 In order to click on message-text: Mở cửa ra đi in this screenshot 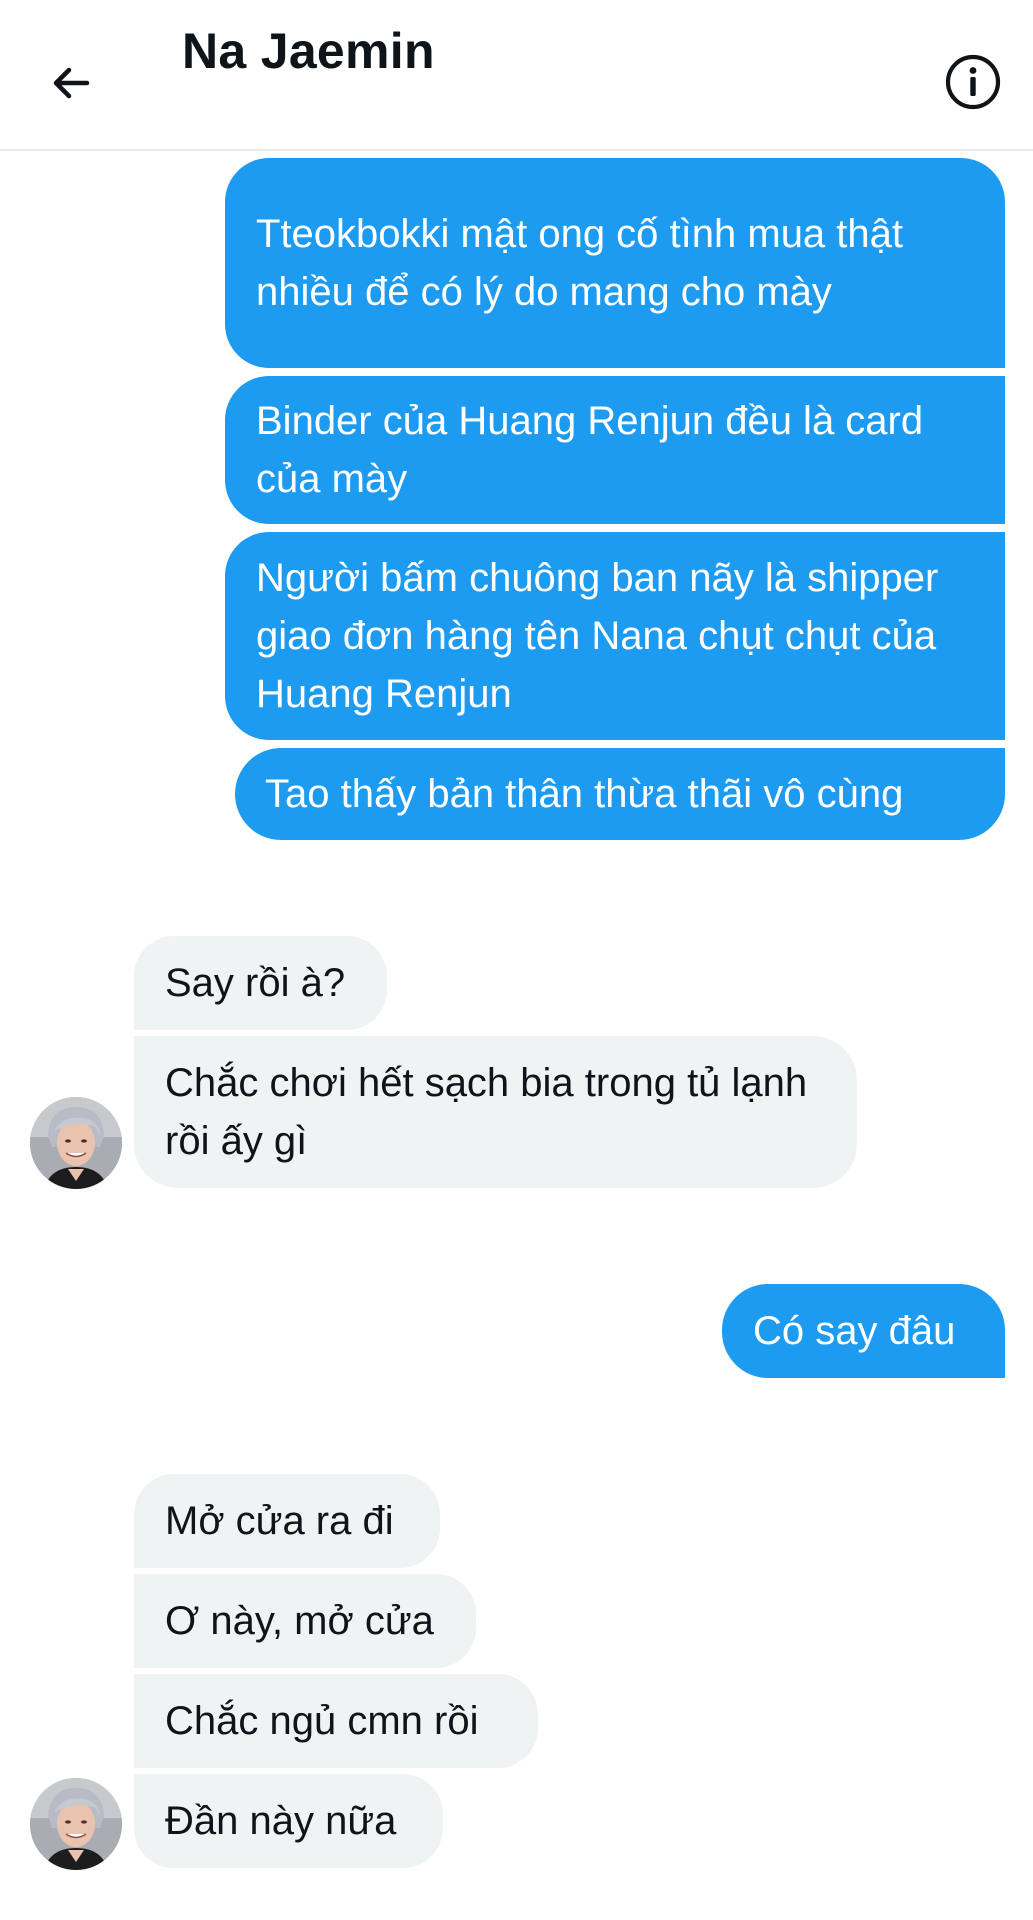, I will do `click(279, 1521)`.